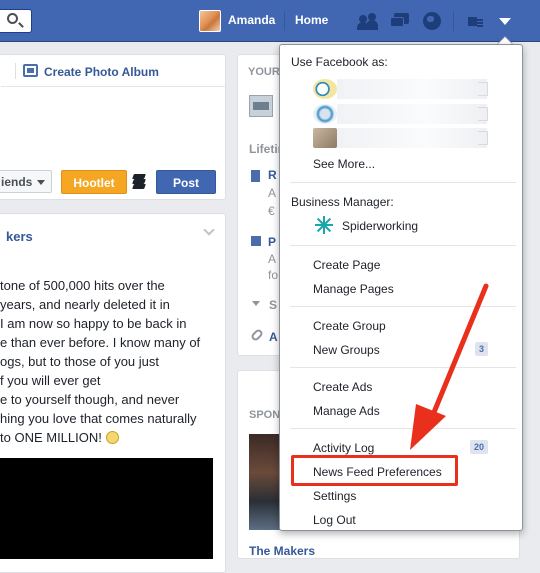 The height and width of the screenshot is (573, 540). Describe the element at coordinates (98, 418) in the screenshot. I see `post-line: hing you love that comes naturally` at that location.